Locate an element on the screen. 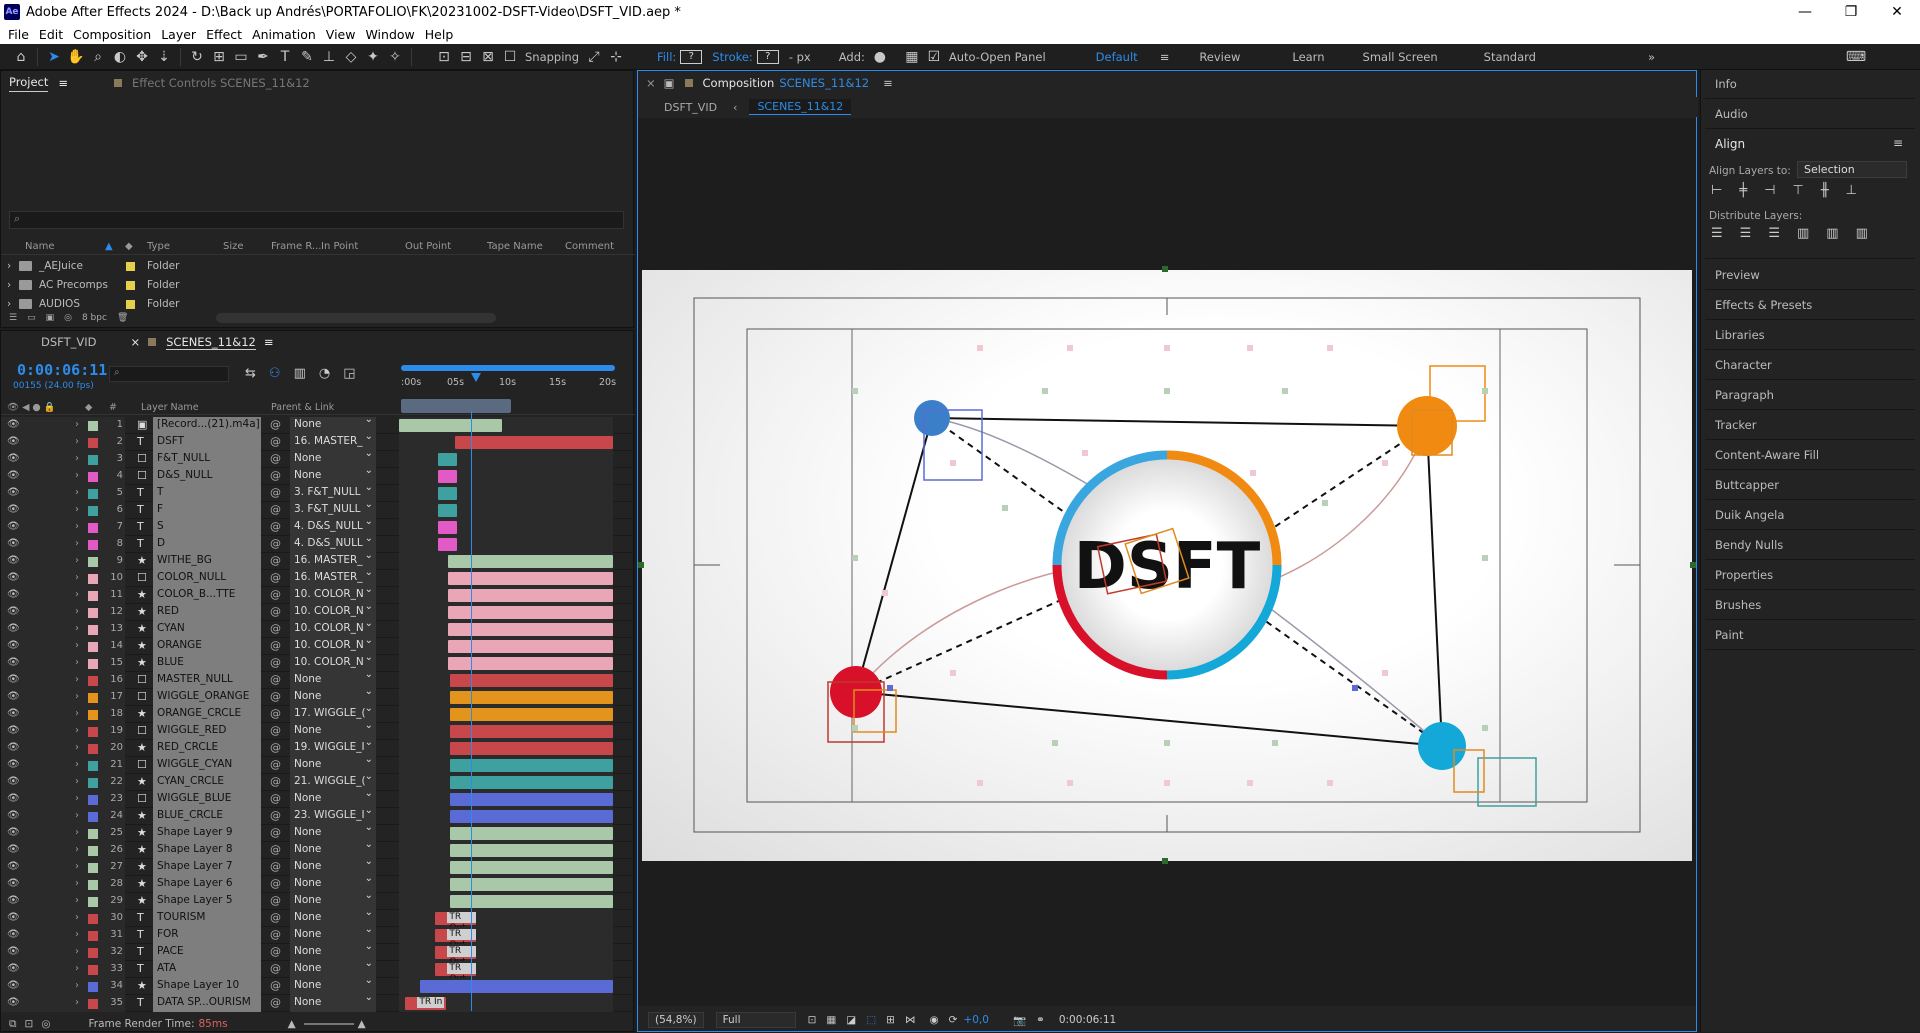 Image resolution: width=1920 pixels, height=1033 pixels. trash-icon: 🗑 is located at coordinates (122, 318).